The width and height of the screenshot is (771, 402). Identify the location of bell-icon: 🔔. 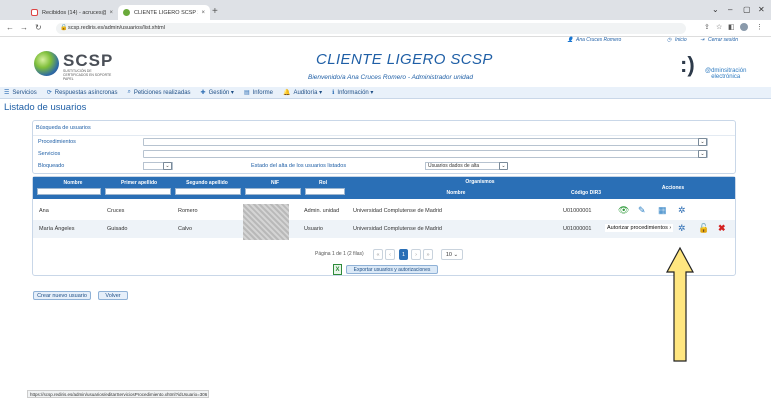
(286, 93).